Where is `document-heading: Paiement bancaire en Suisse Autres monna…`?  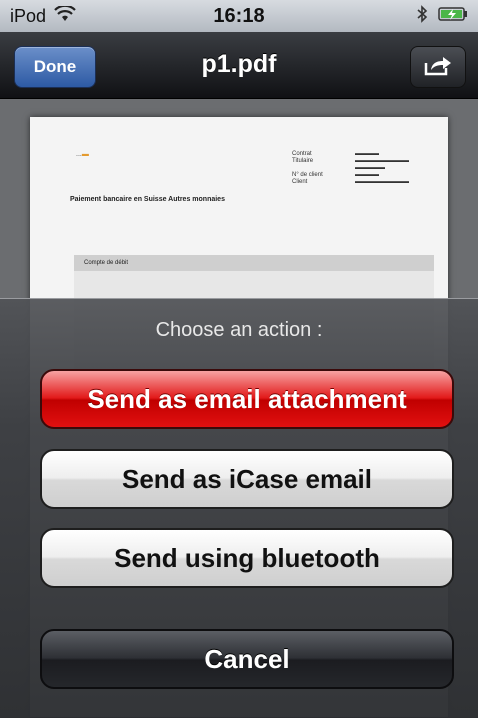
document-heading: Paiement bancaire en Suisse Autres monna… is located at coordinates (147, 199).